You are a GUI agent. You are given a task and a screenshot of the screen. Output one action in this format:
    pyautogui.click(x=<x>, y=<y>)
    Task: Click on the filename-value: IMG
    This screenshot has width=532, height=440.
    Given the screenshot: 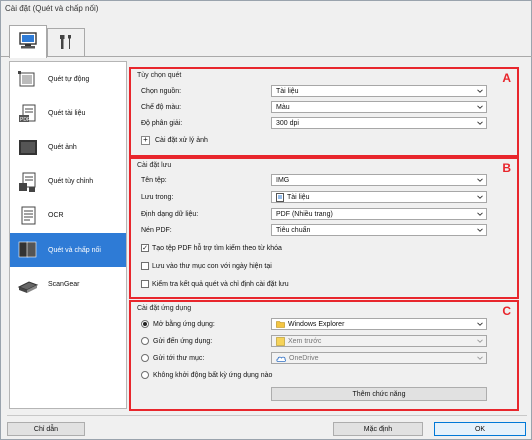 What is the action you would take?
    pyautogui.click(x=283, y=180)
    